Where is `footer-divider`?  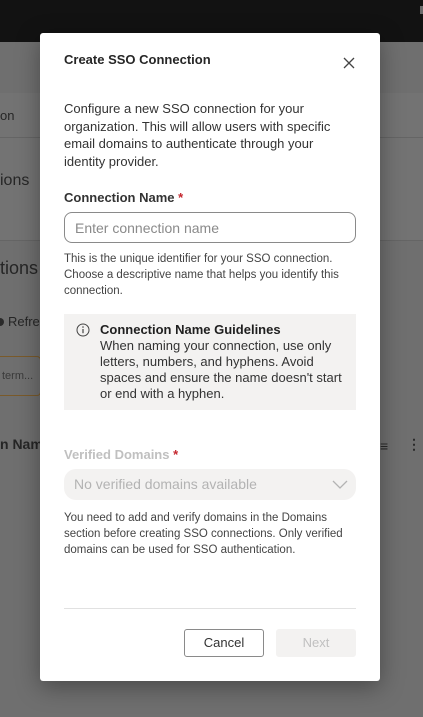 footer-divider is located at coordinates (210, 608).